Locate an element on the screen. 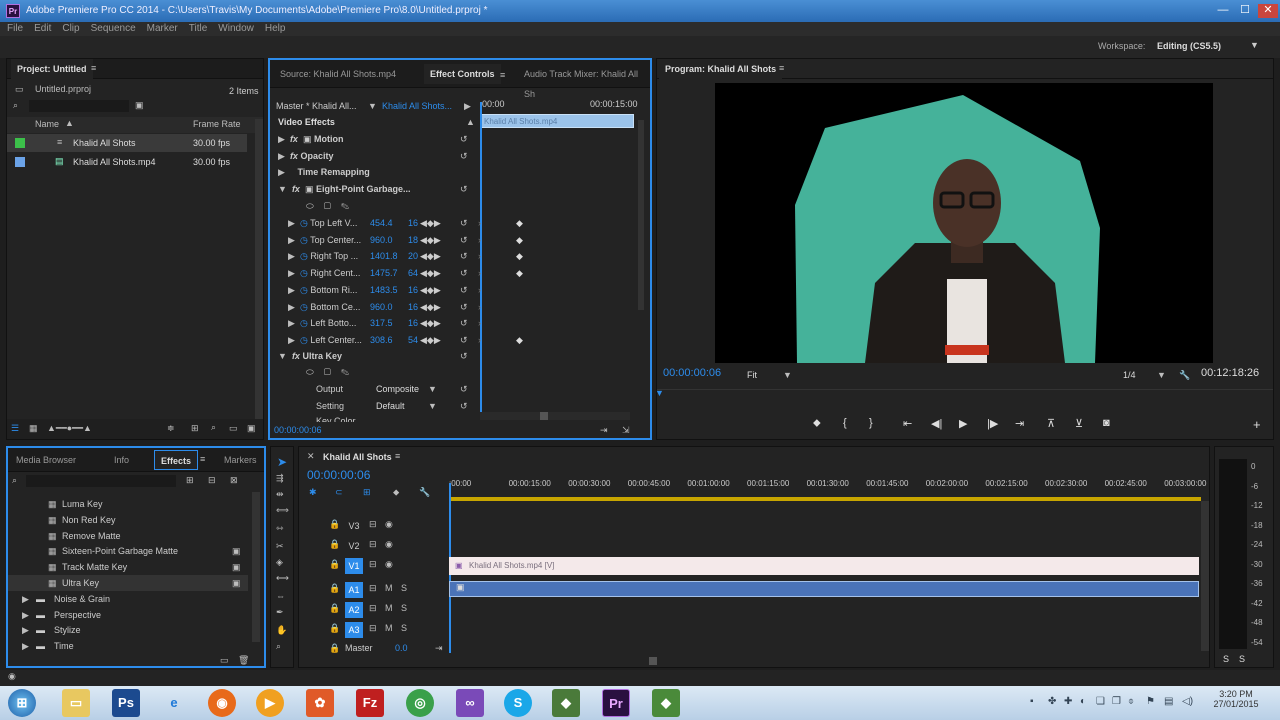 The image size is (1280, 720). solo-left: S is located at coordinates (1226, 659).